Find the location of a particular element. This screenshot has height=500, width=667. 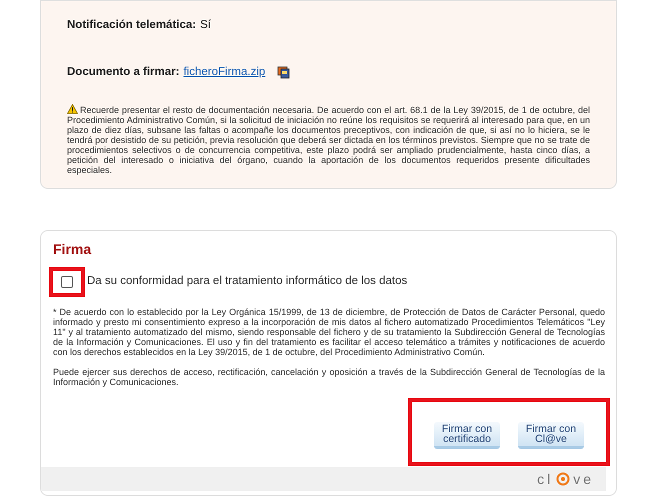

field-label: Notificación telemática: is located at coordinates (131, 25).